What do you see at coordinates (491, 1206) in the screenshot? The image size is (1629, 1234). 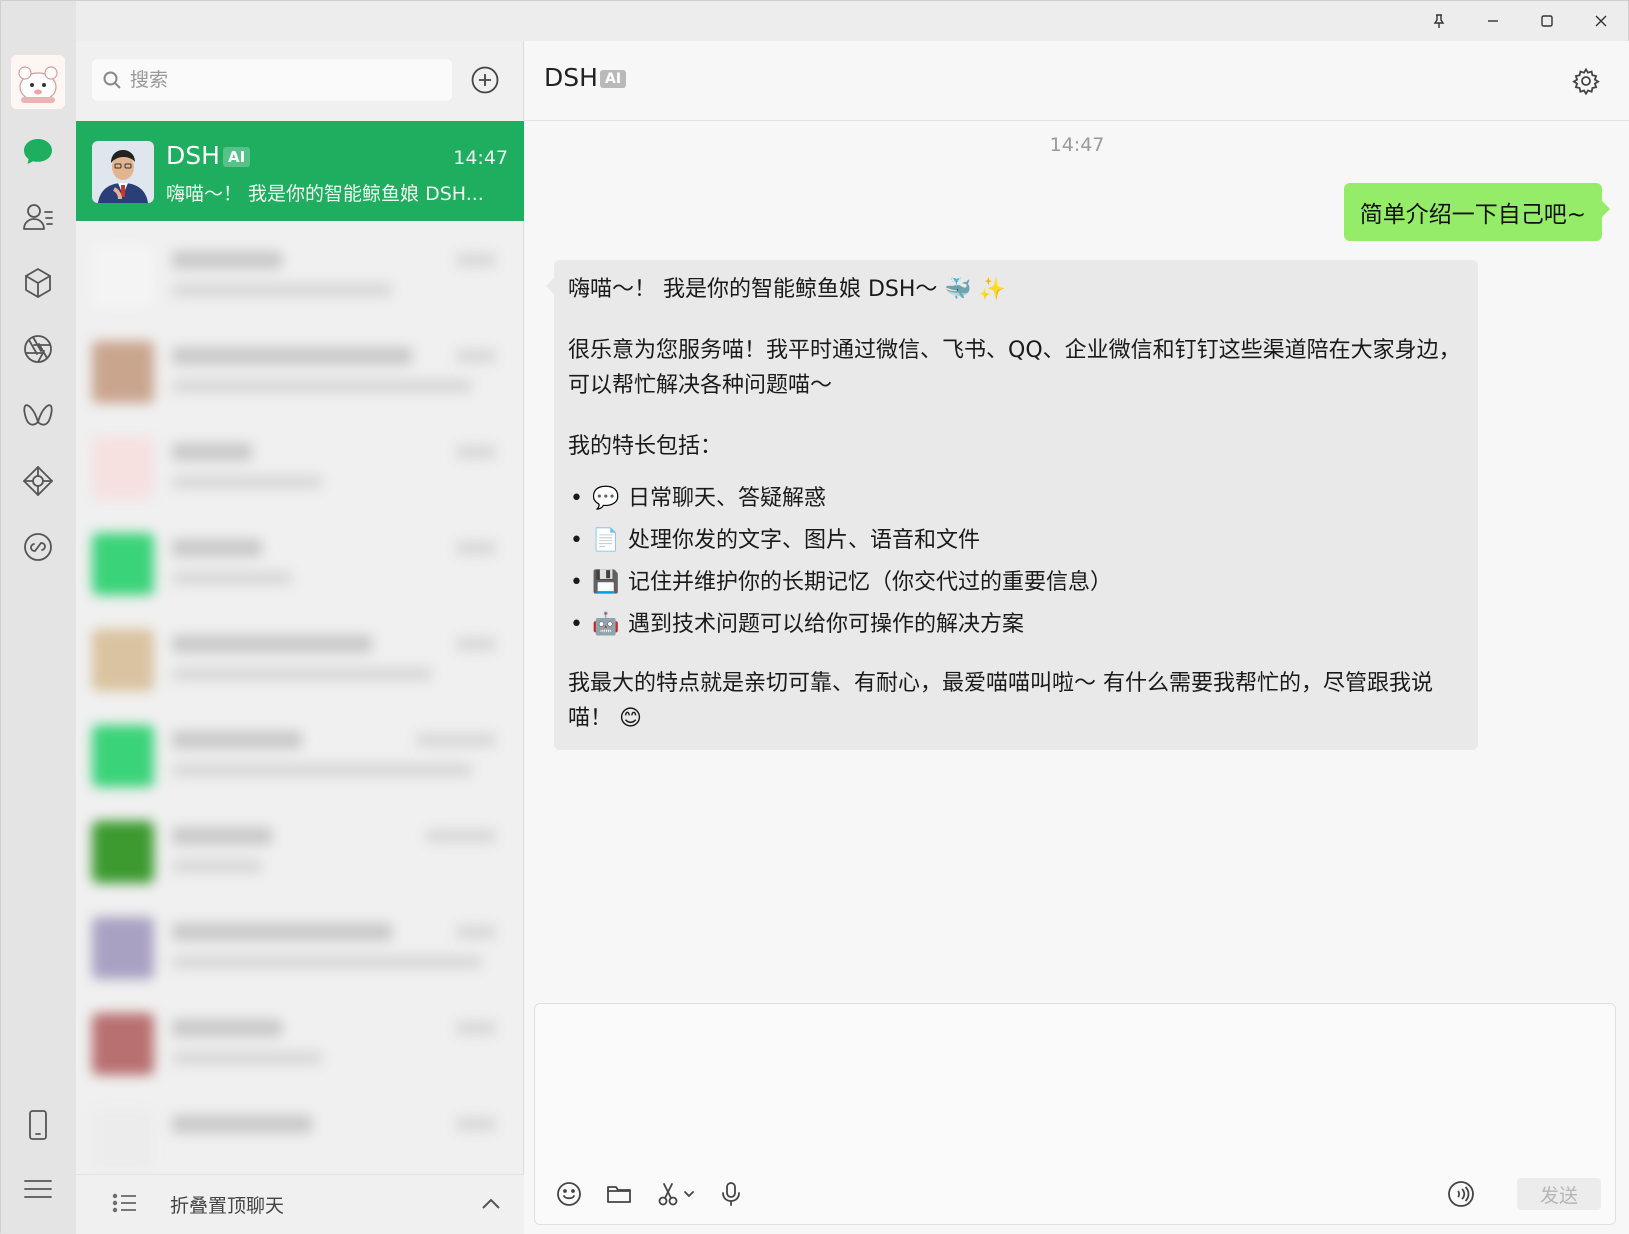 I see `chevron-up-icon` at bounding box center [491, 1206].